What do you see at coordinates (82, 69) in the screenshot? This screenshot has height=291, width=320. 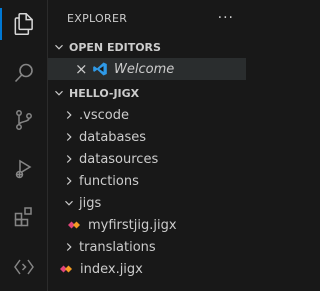 I see `close-icon: ×` at bounding box center [82, 69].